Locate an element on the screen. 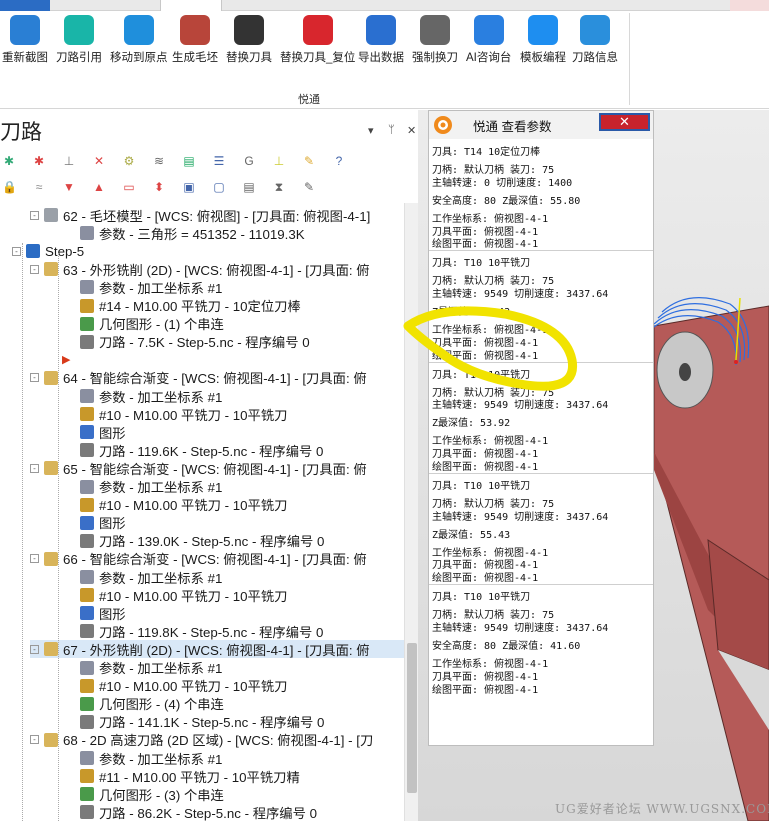 Image resolution: width=769 pixels, height=821 pixels. tree-item: 参数 - 三角形 = 451352 - 11019.3K is located at coordinates (192, 233).